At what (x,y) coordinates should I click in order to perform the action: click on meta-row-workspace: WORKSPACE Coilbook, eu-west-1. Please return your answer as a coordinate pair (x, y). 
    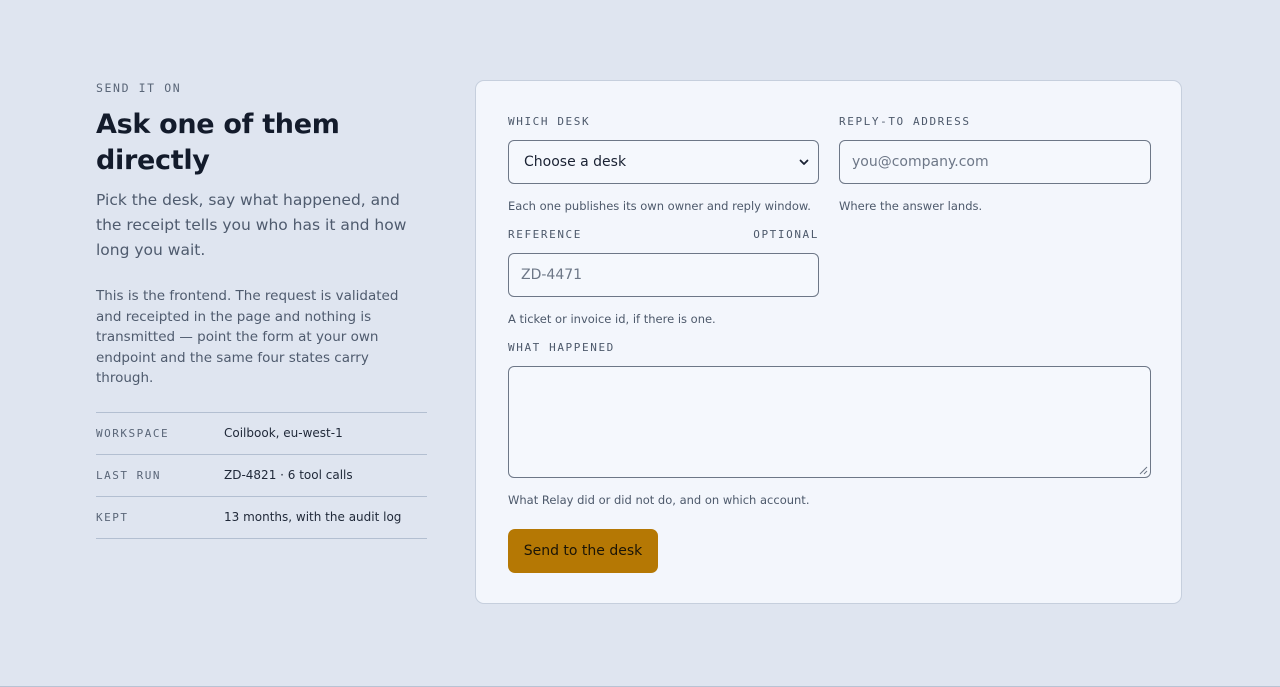
    Looking at the image, I should click on (261, 434).